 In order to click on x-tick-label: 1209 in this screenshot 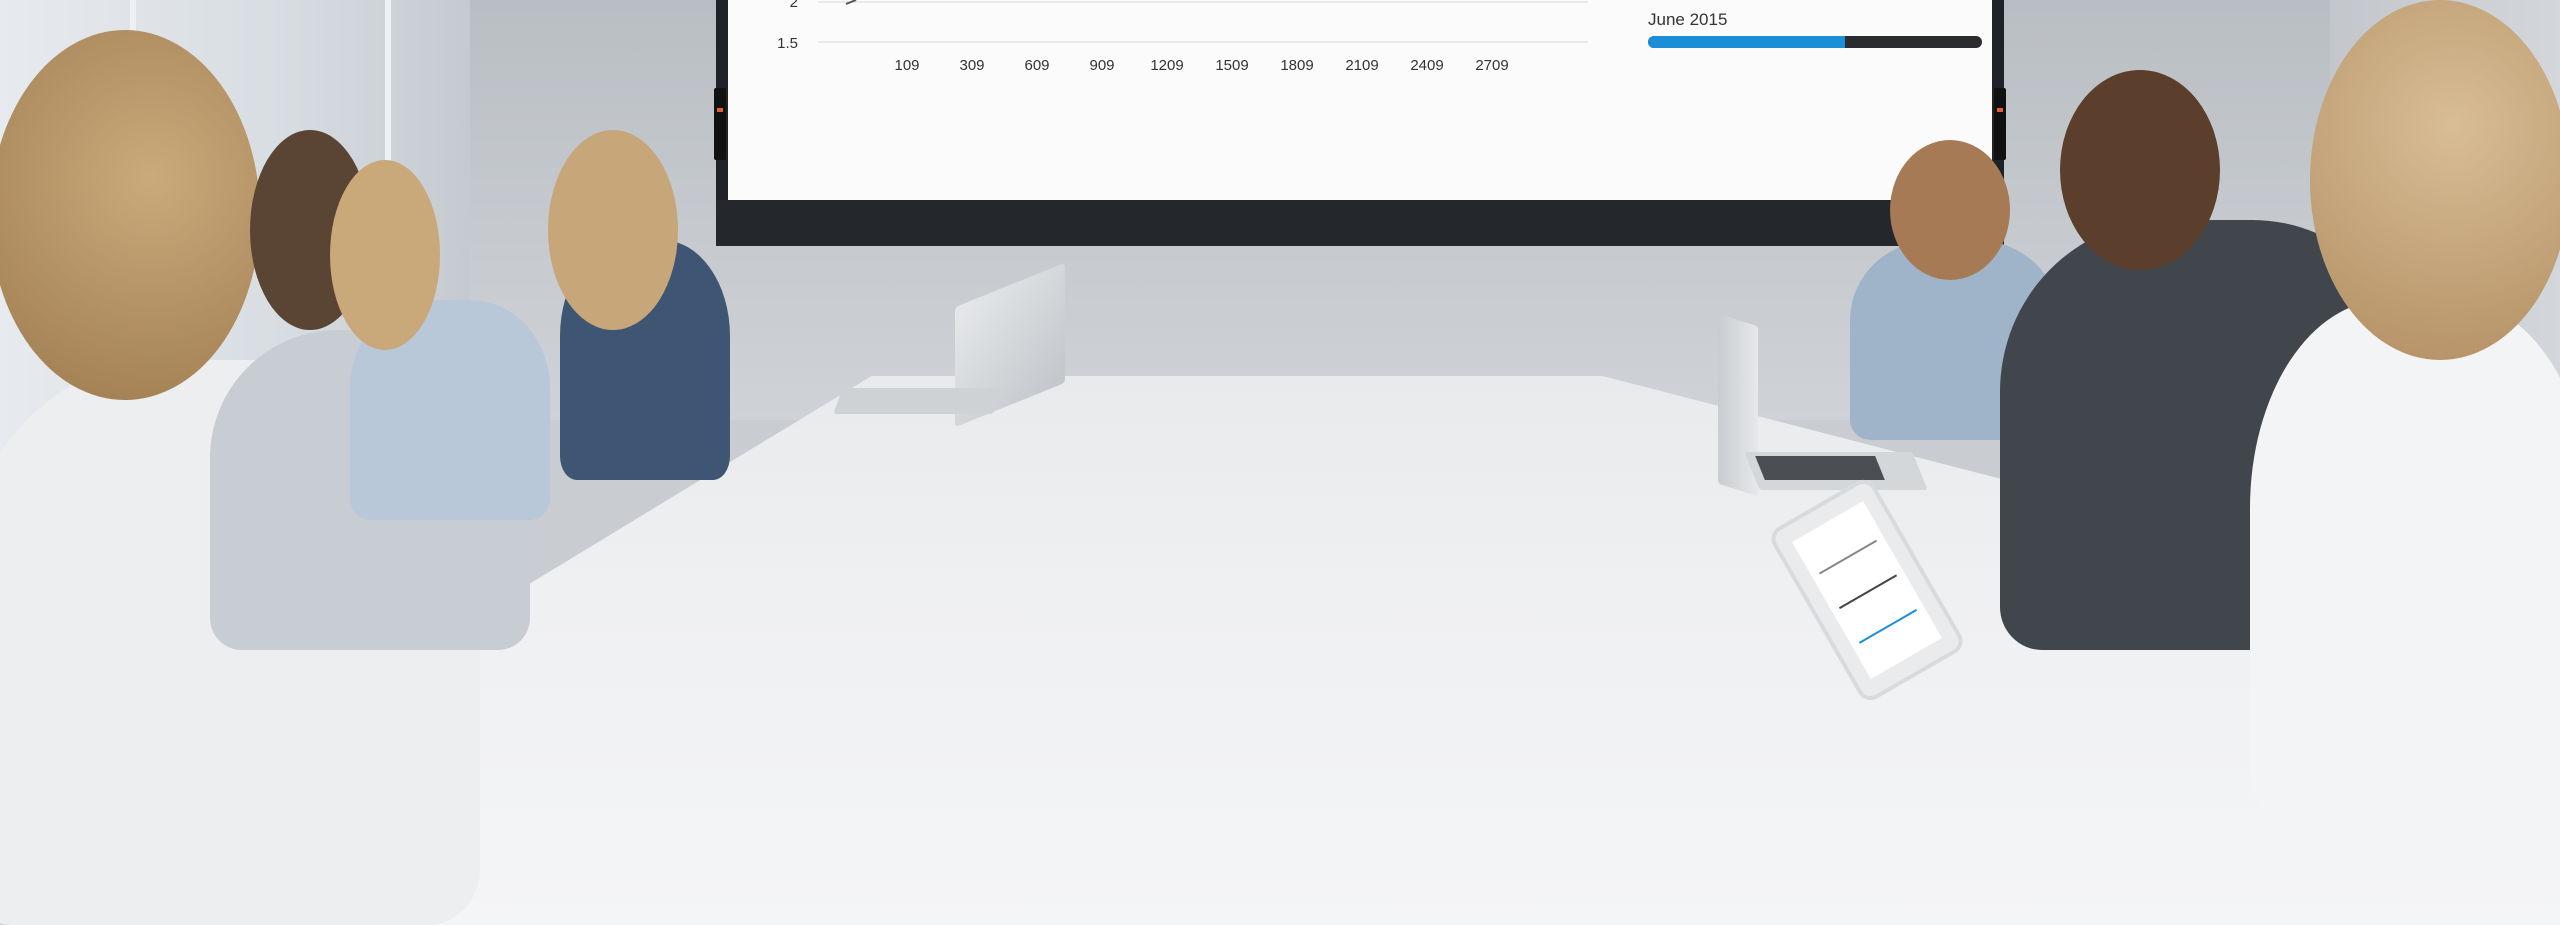, I will do `click(1166, 65)`.